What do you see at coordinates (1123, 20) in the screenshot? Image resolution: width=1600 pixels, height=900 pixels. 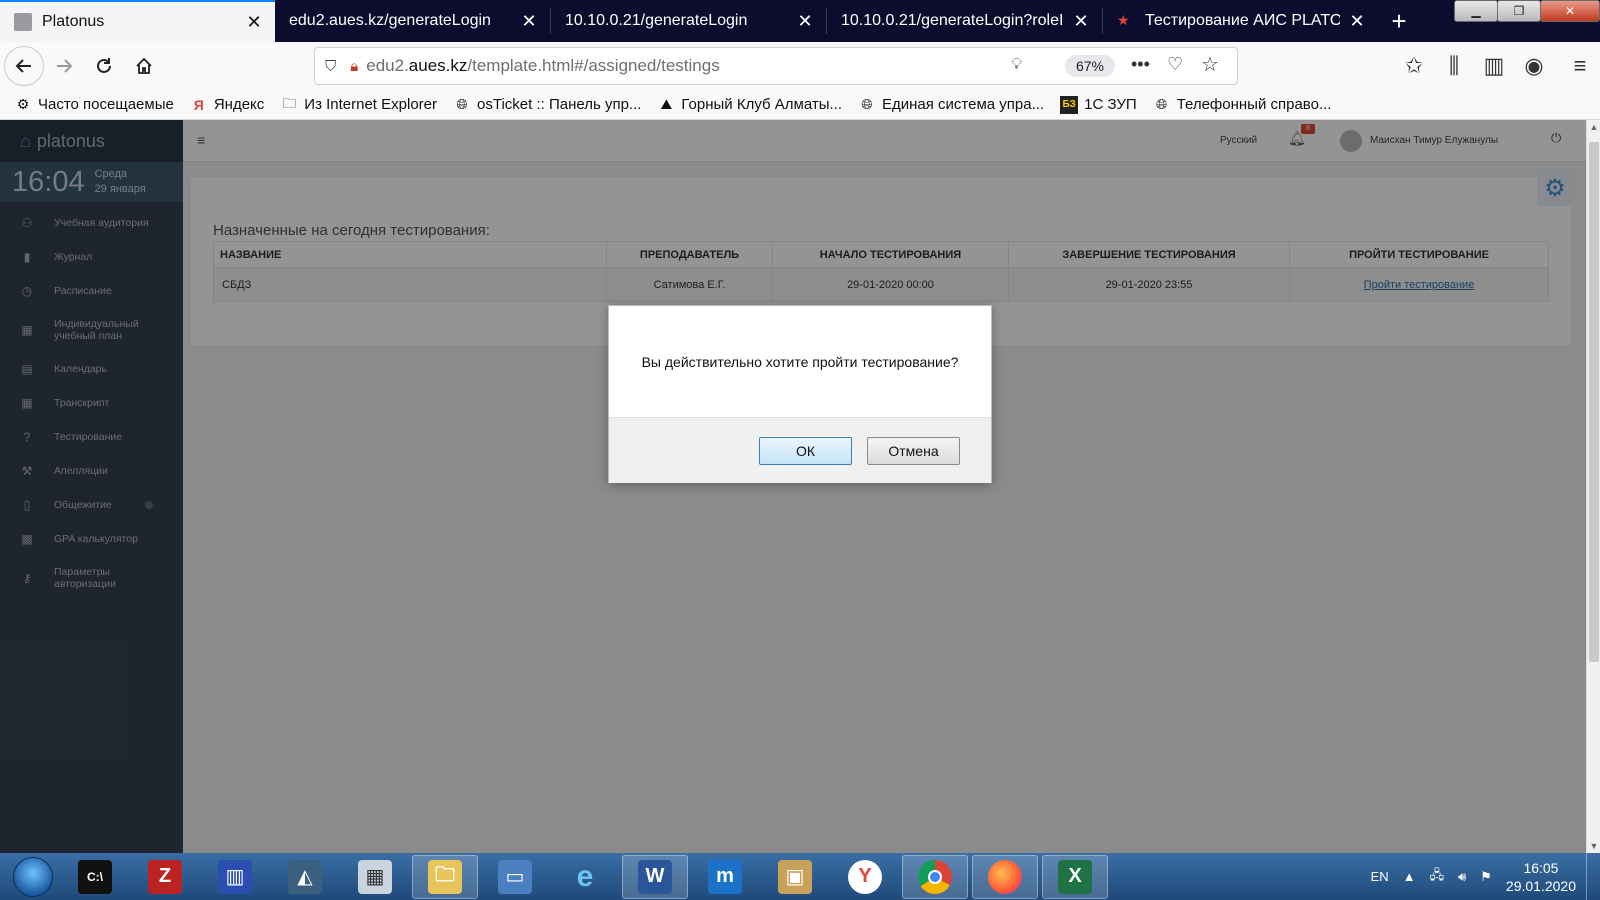 I see `star-logo-icon: ★` at bounding box center [1123, 20].